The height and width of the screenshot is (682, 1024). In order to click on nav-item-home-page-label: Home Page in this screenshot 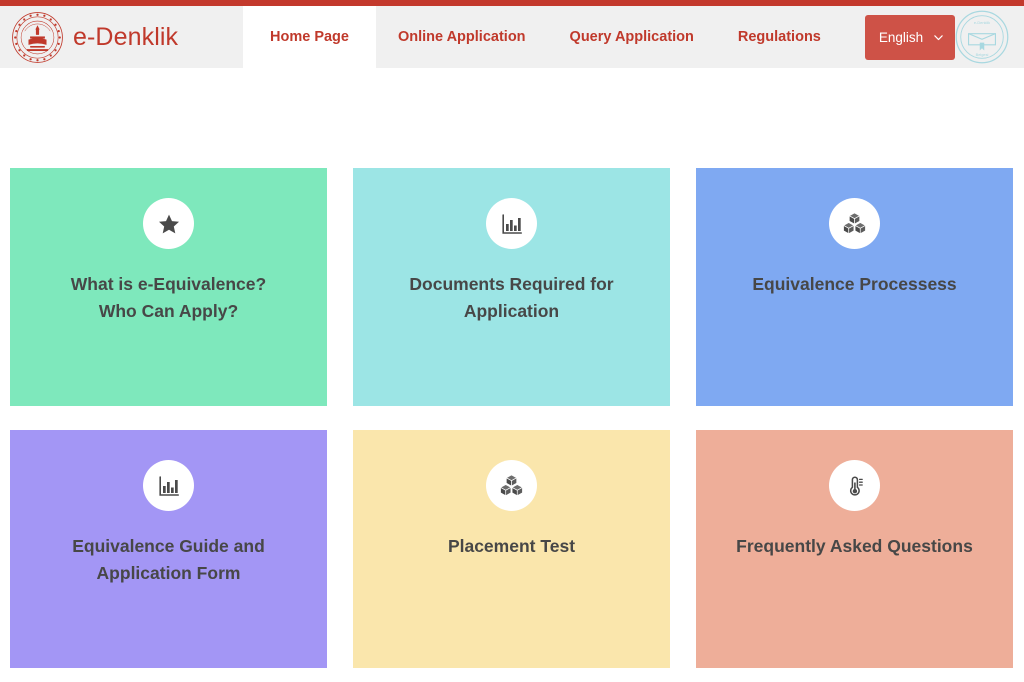, I will do `click(309, 37)`.